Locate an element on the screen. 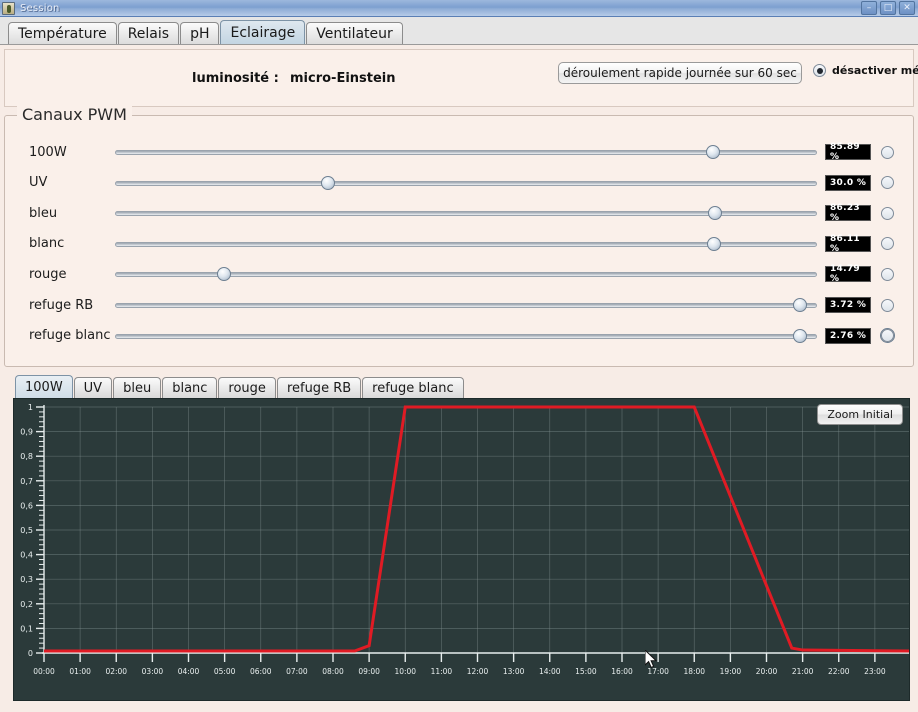 This screenshot has width=918, height=712. zoom-initial-button: Zoom Initial is located at coordinates (860, 414).